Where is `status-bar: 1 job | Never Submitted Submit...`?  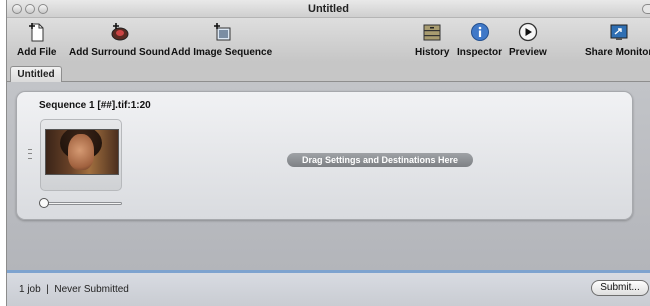 status-bar: 1 job | Never Submitted Submit... is located at coordinates (328, 288).